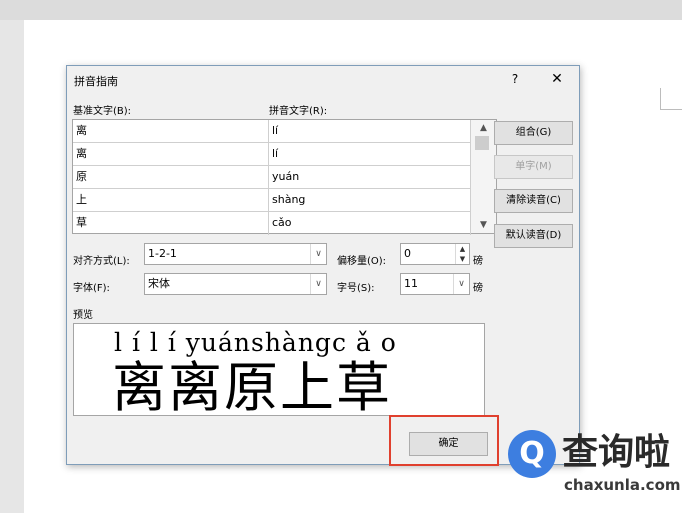  I want to click on scroll-thumb, so click(482, 143).